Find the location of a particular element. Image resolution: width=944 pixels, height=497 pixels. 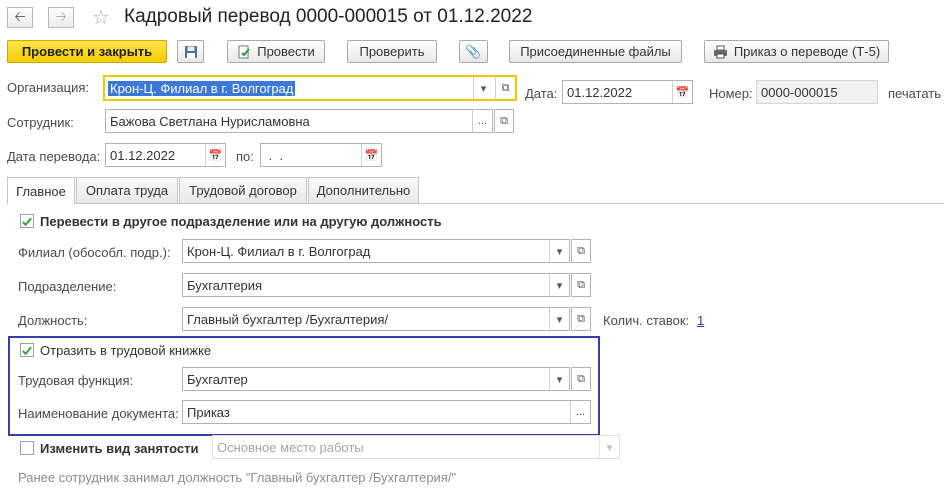

labor-function-field: Бухгалтер ▾ is located at coordinates (376, 379).